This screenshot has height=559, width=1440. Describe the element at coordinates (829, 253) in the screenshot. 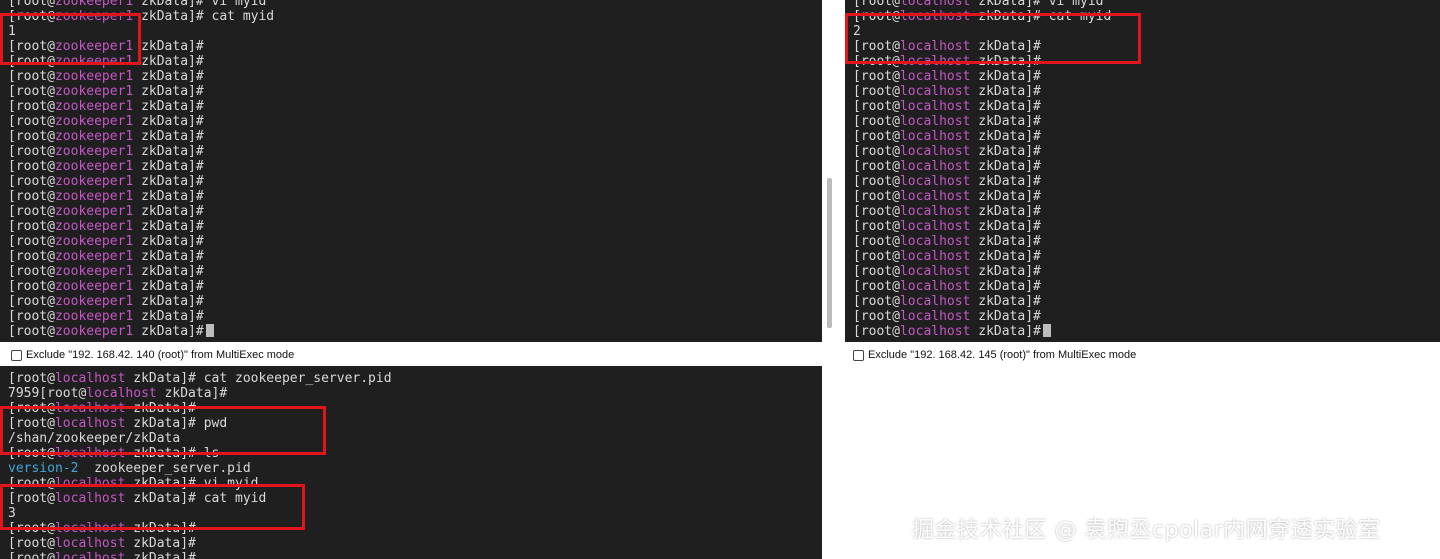

I see `scrollbar` at that location.